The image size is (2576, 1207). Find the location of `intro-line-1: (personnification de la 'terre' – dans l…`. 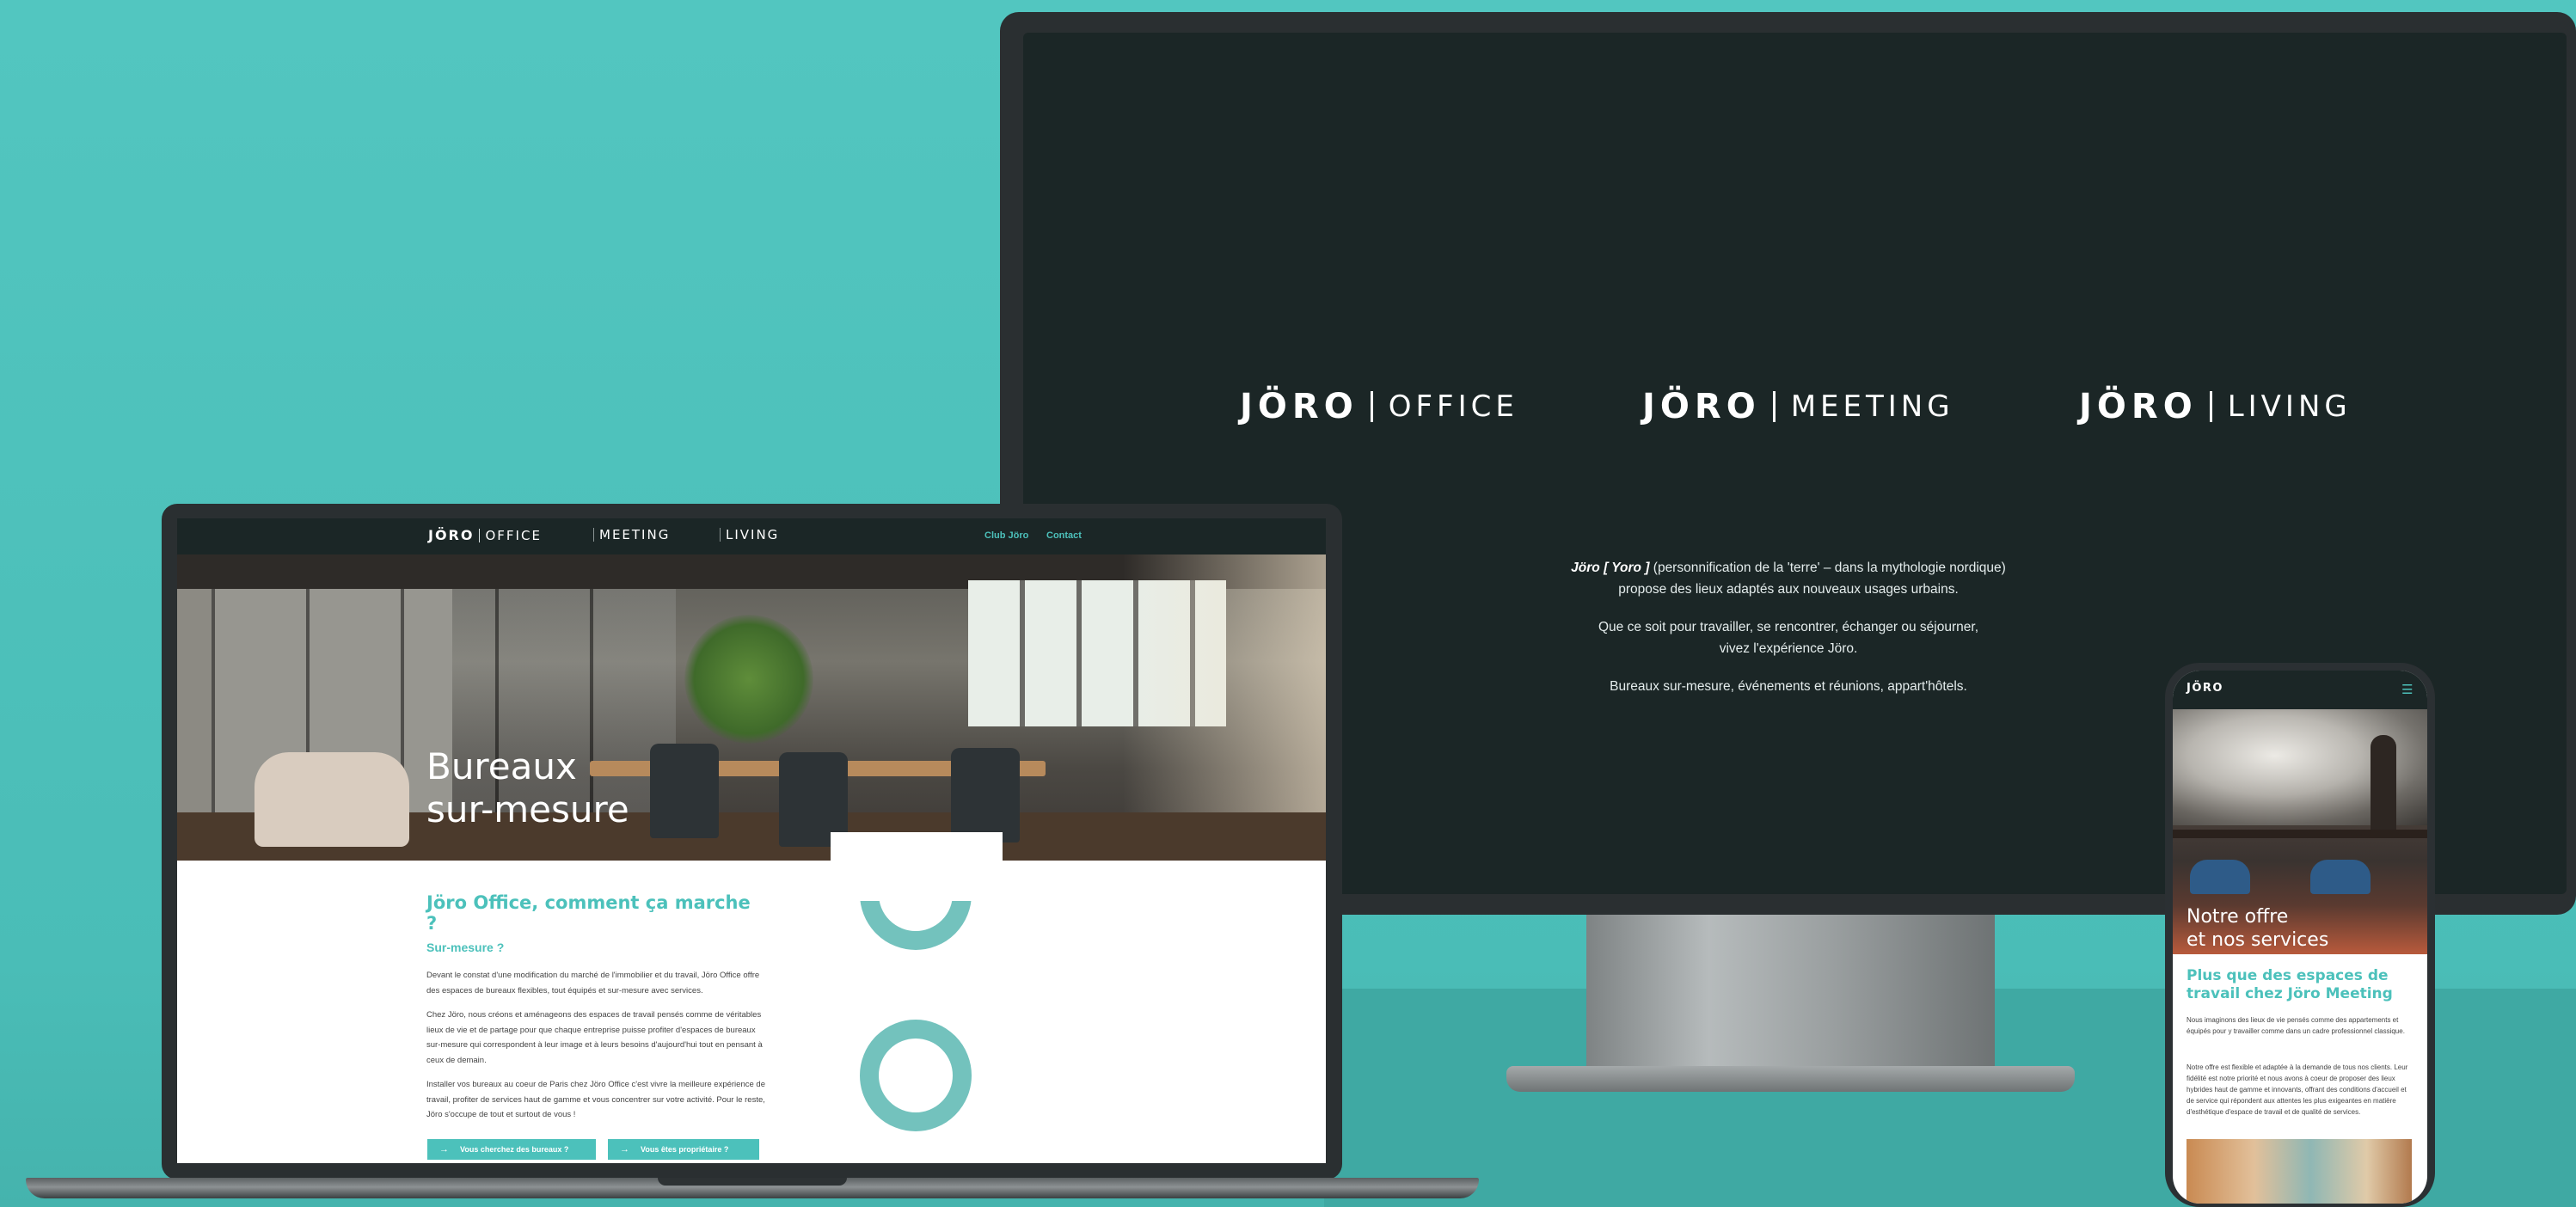

intro-line-1: (personnification de la 'terre' – dans l… is located at coordinates (1829, 568).